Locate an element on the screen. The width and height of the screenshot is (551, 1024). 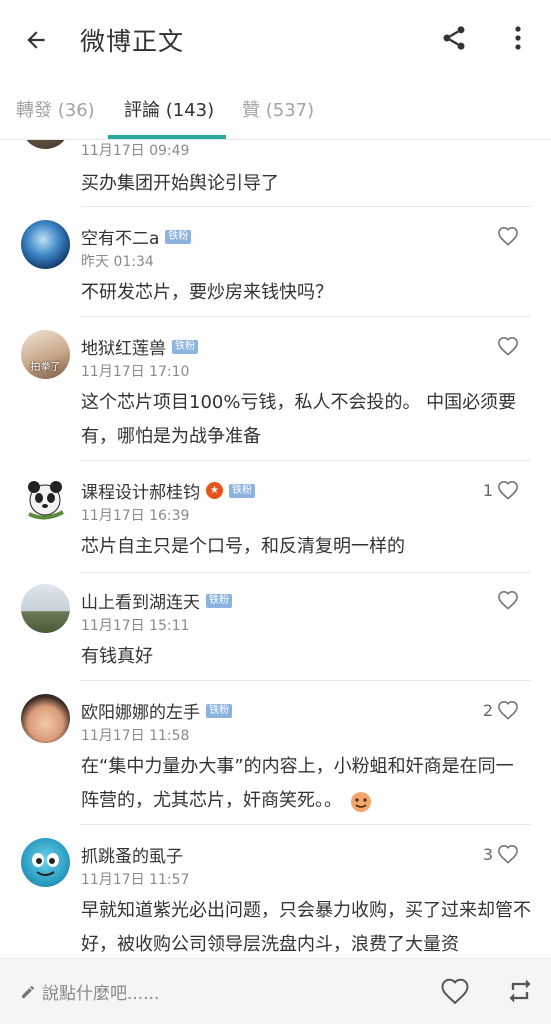
tab-likes: 贊 (537) is located at coordinates (278, 109).